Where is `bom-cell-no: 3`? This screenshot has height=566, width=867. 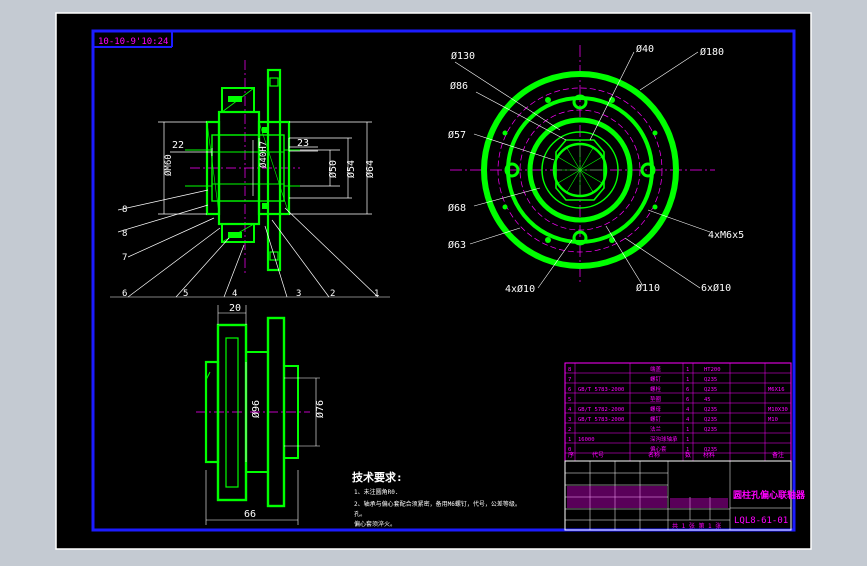 bom-cell-no: 3 is located at coordinates (569, 420).